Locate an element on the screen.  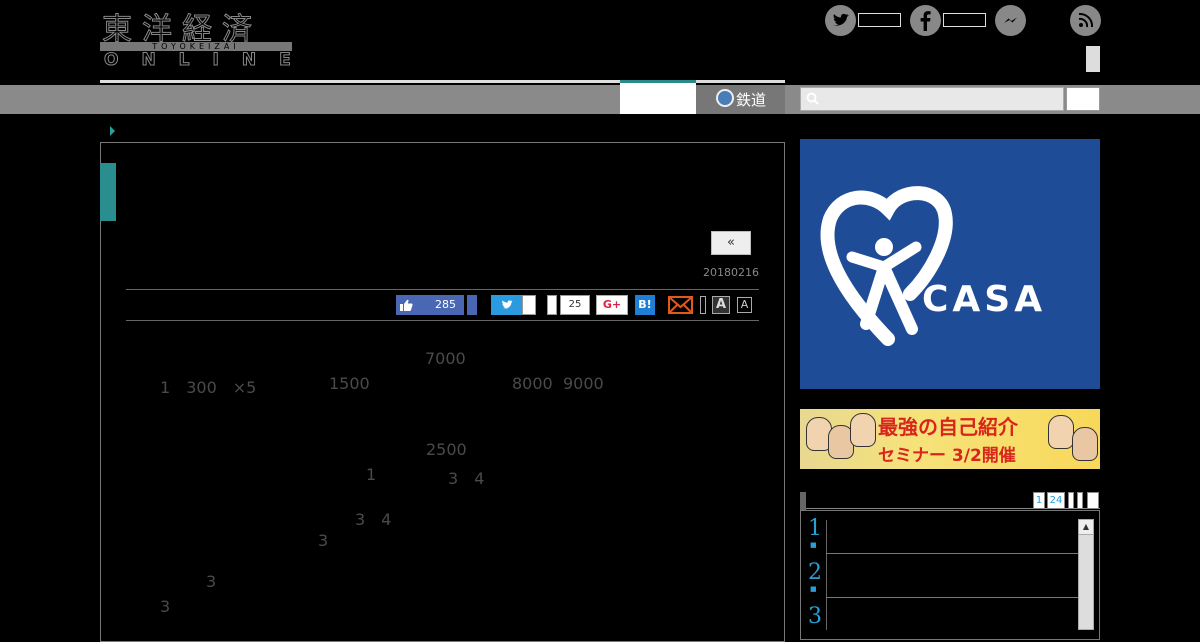
header-menu-button is located at coordinates (1093, 59).